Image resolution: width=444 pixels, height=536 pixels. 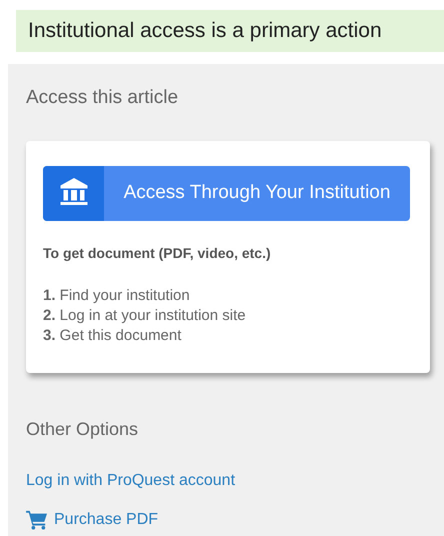 What do you see at coordinates (83, 429) in the screenshot?
I see `section-title: Other Options` at bounding box center [83, 429].